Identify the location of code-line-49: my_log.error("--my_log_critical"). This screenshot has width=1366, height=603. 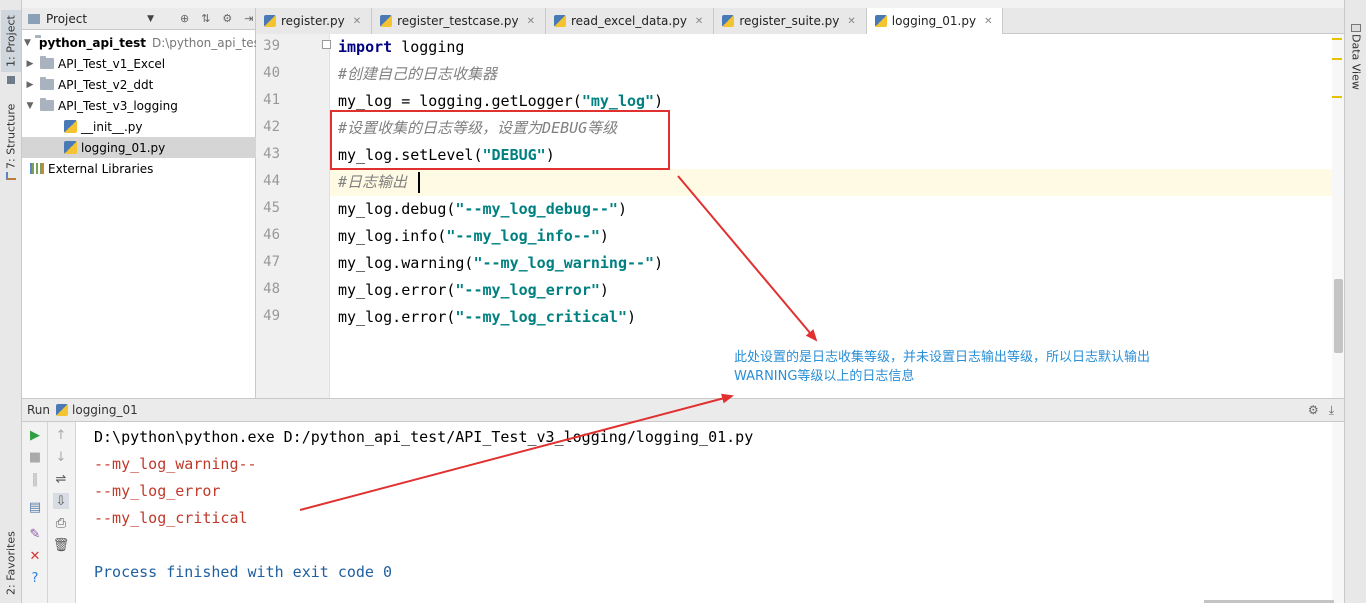
(487, 317).